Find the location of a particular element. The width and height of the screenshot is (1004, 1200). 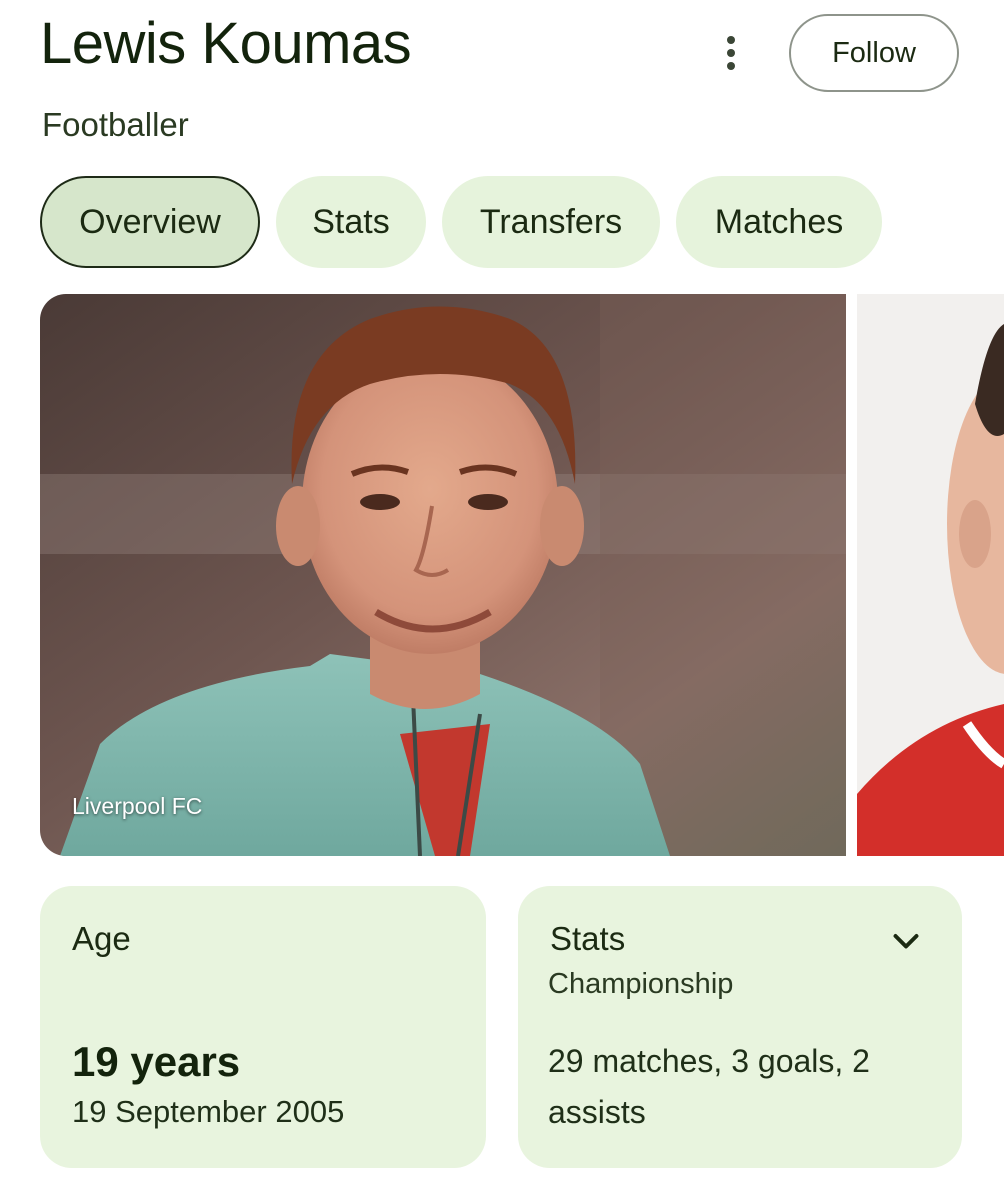

tab-stats: Stats is located at coordinates (351, 222).